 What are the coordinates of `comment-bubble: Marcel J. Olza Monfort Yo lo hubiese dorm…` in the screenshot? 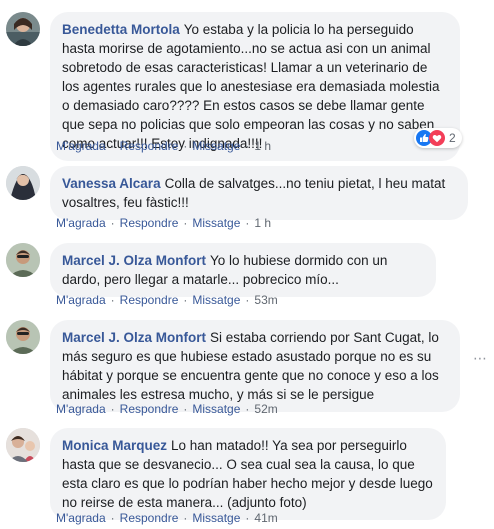 It's located at (243, 270).